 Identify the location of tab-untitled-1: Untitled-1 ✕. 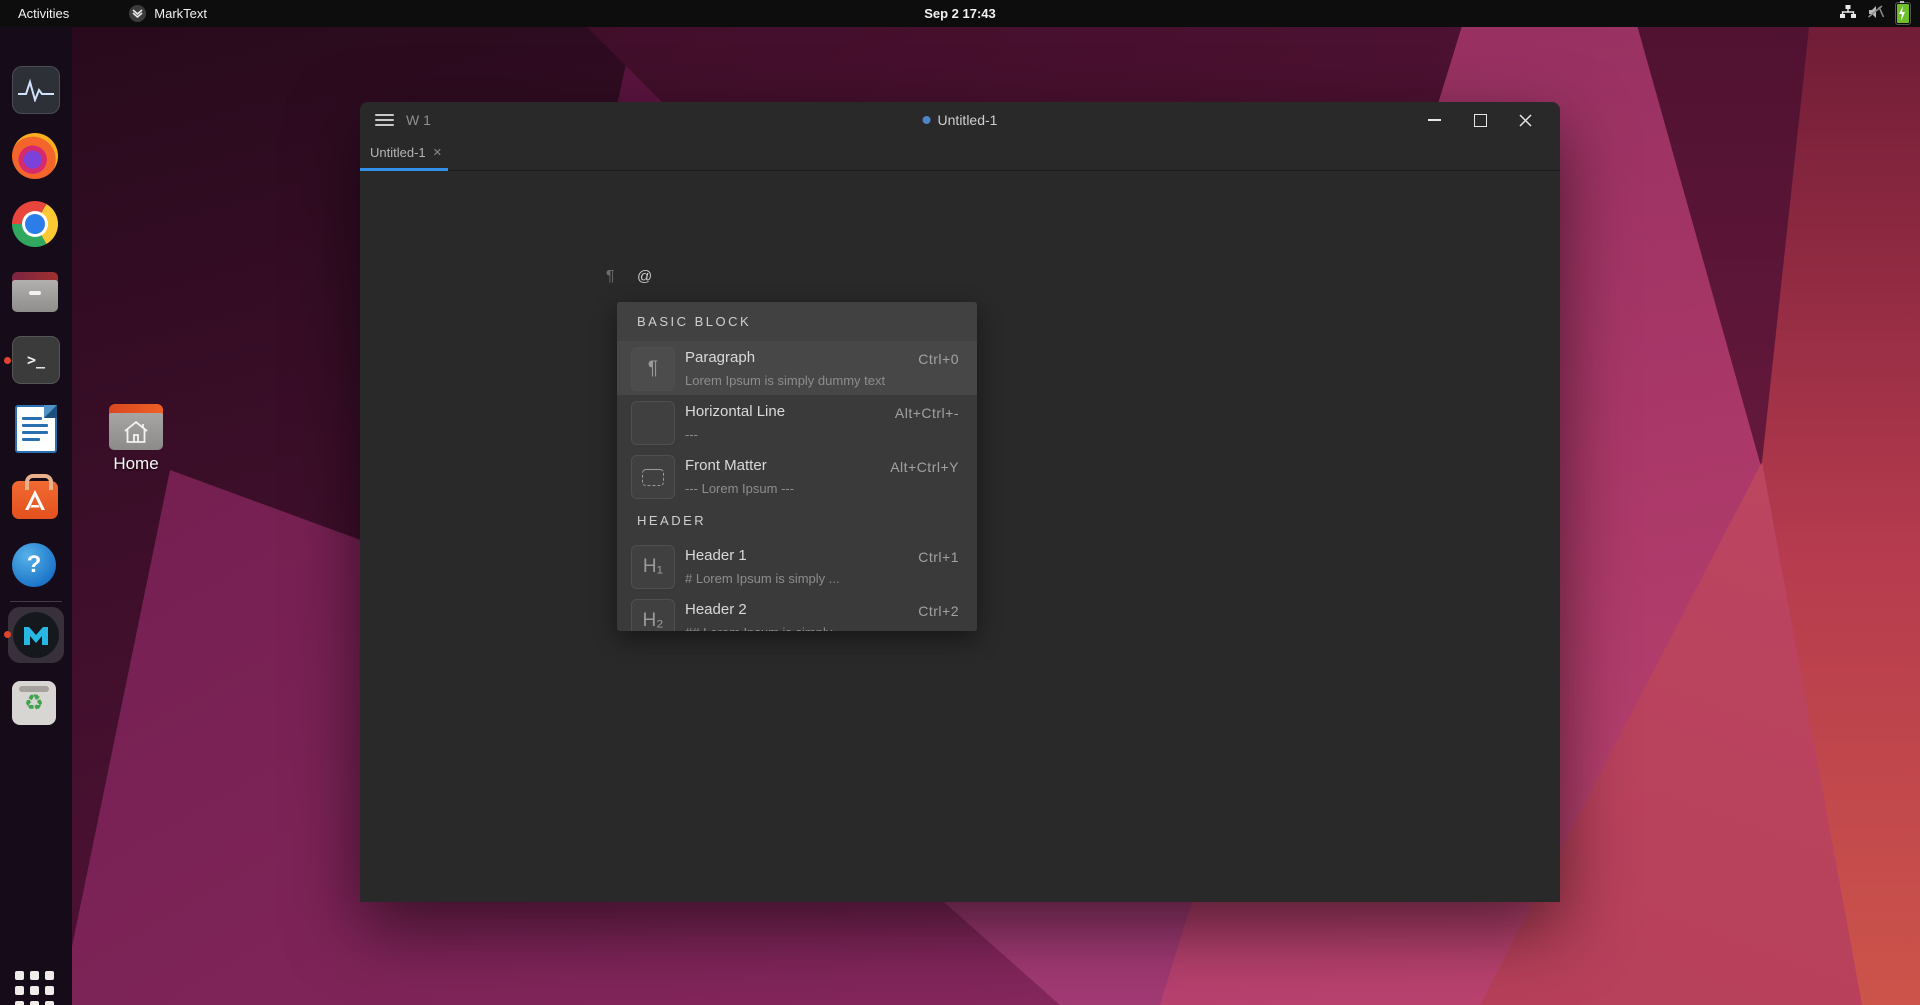
(404, 154).